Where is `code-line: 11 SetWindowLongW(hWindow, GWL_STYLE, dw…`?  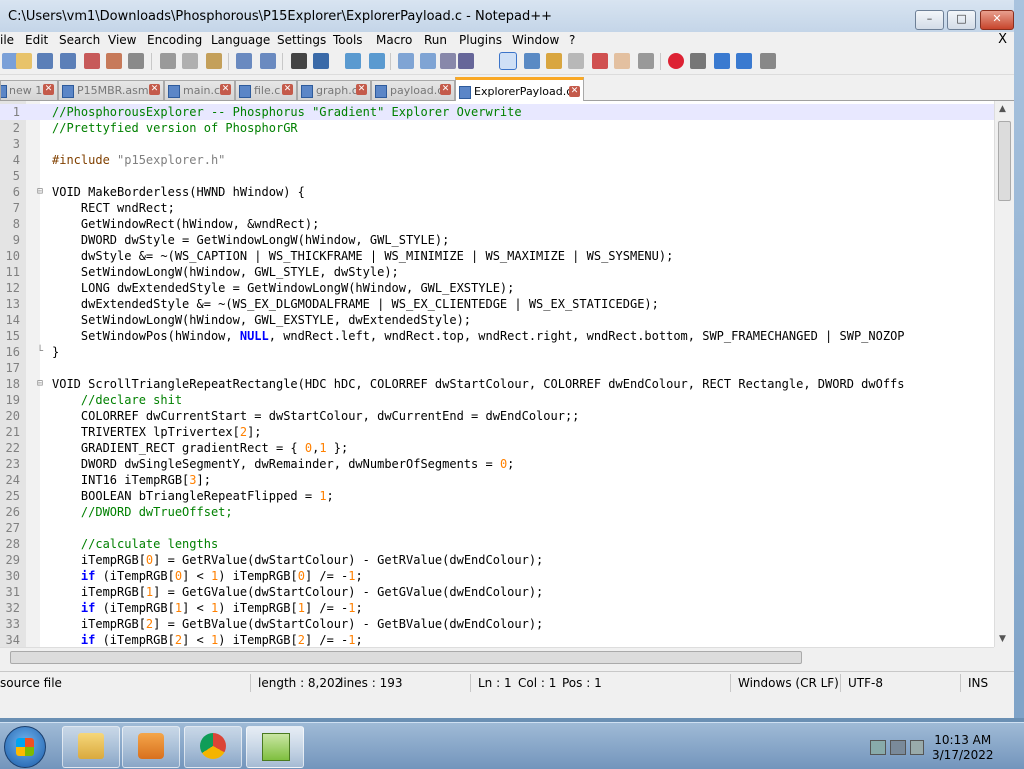 code-line: 11 SetWindowLongW(hWindow, GWL_STYLE, dw… is located at coordinates (497, 272).